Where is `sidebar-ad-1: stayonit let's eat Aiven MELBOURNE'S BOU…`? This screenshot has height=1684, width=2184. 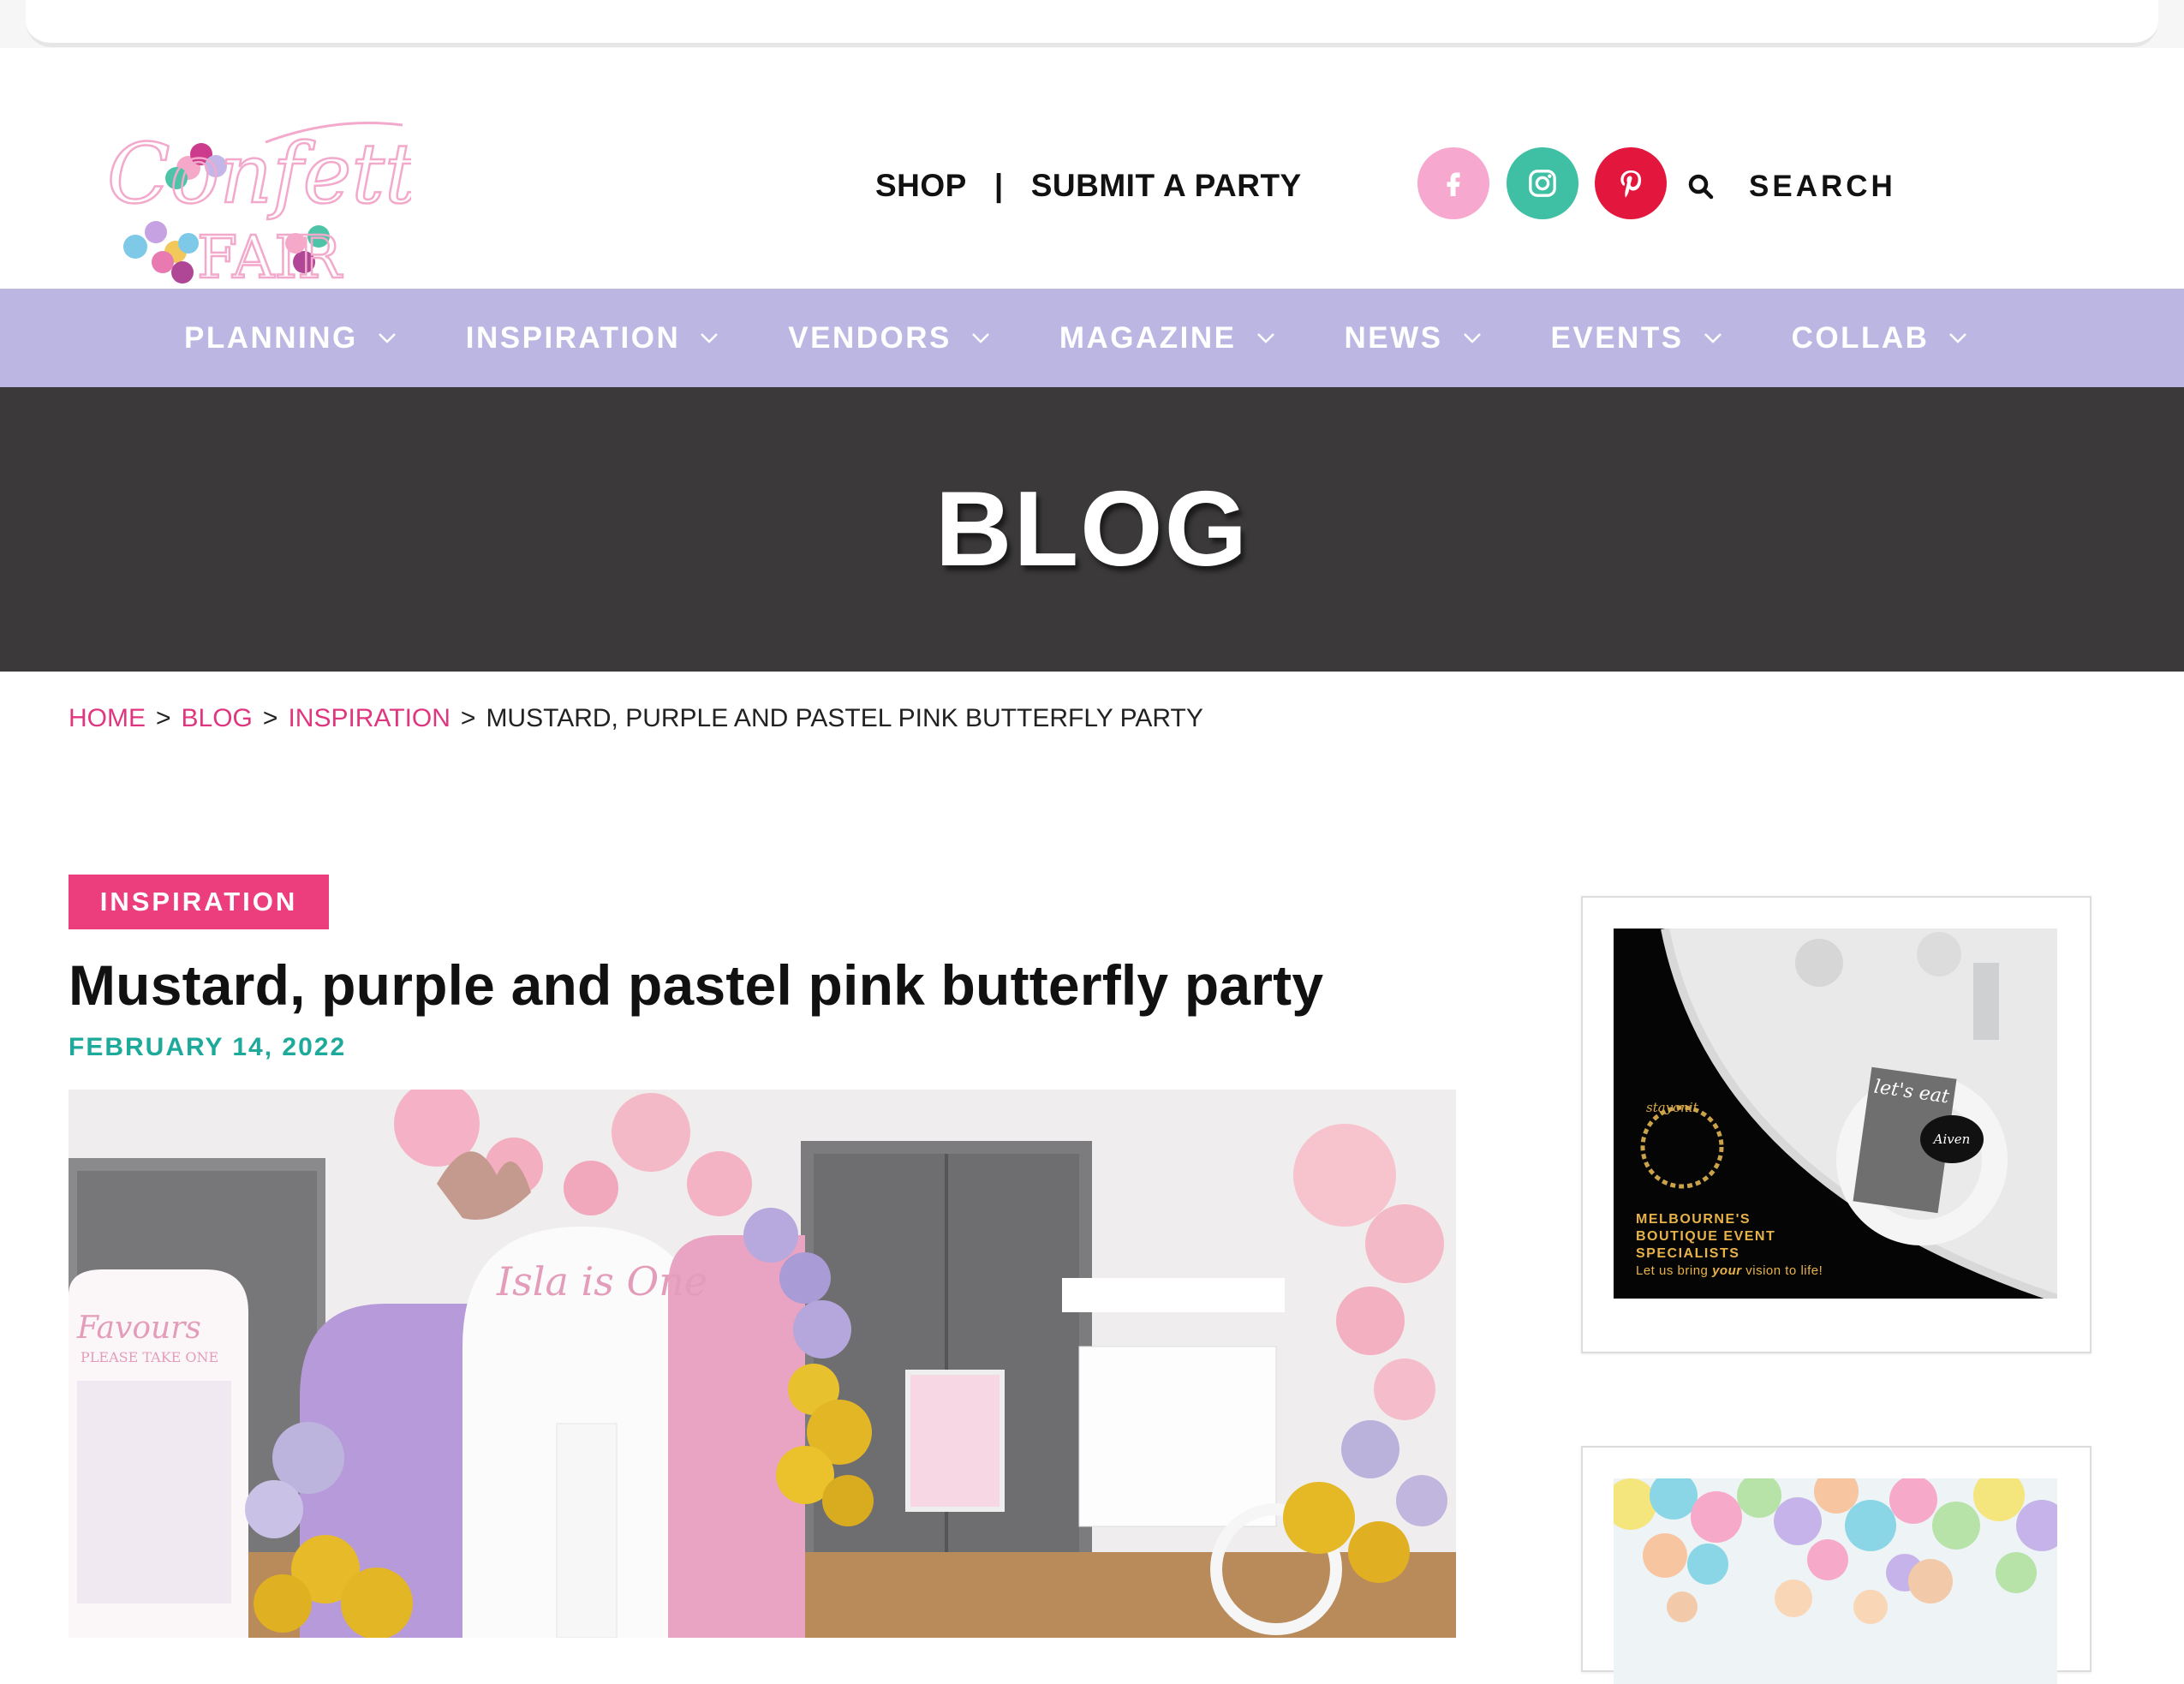 sidebar-ad-1: stayonit let's eat Aiven MELBOURNE'S BOU… is located at coordinates (1837, 1124).